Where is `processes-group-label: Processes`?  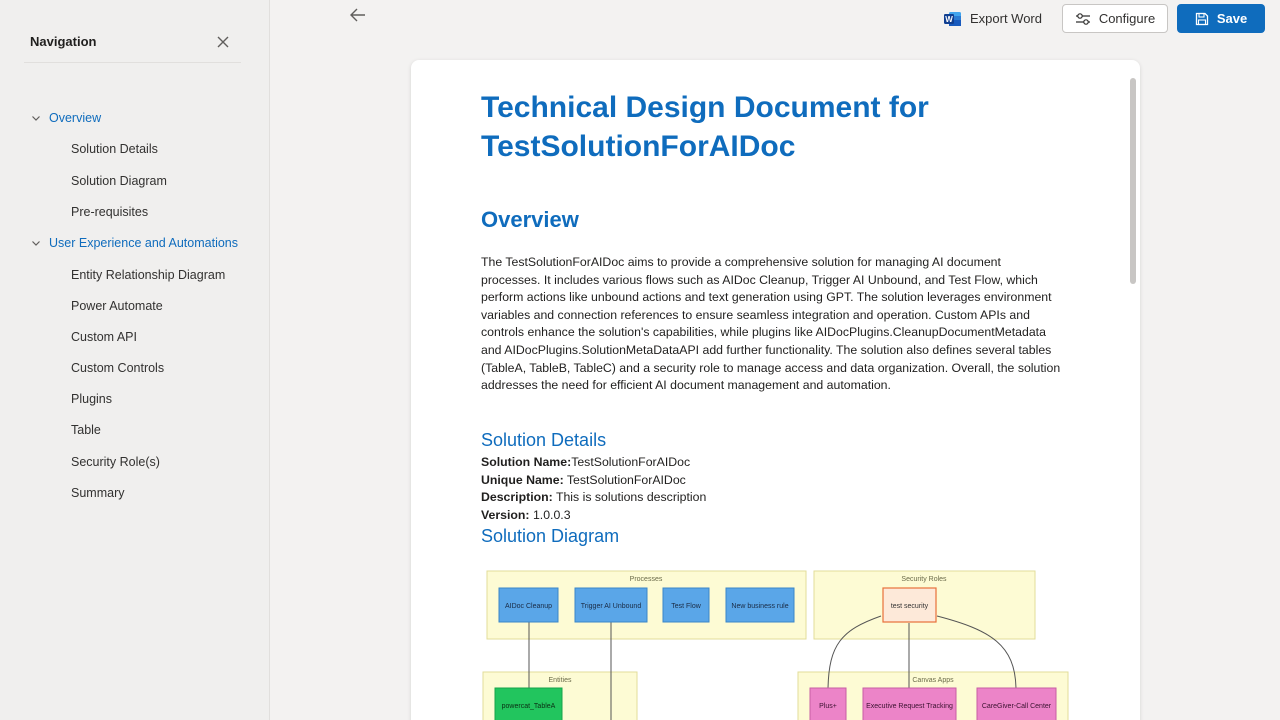 processes-group-label: Processes is located at coordinates (646, 579).